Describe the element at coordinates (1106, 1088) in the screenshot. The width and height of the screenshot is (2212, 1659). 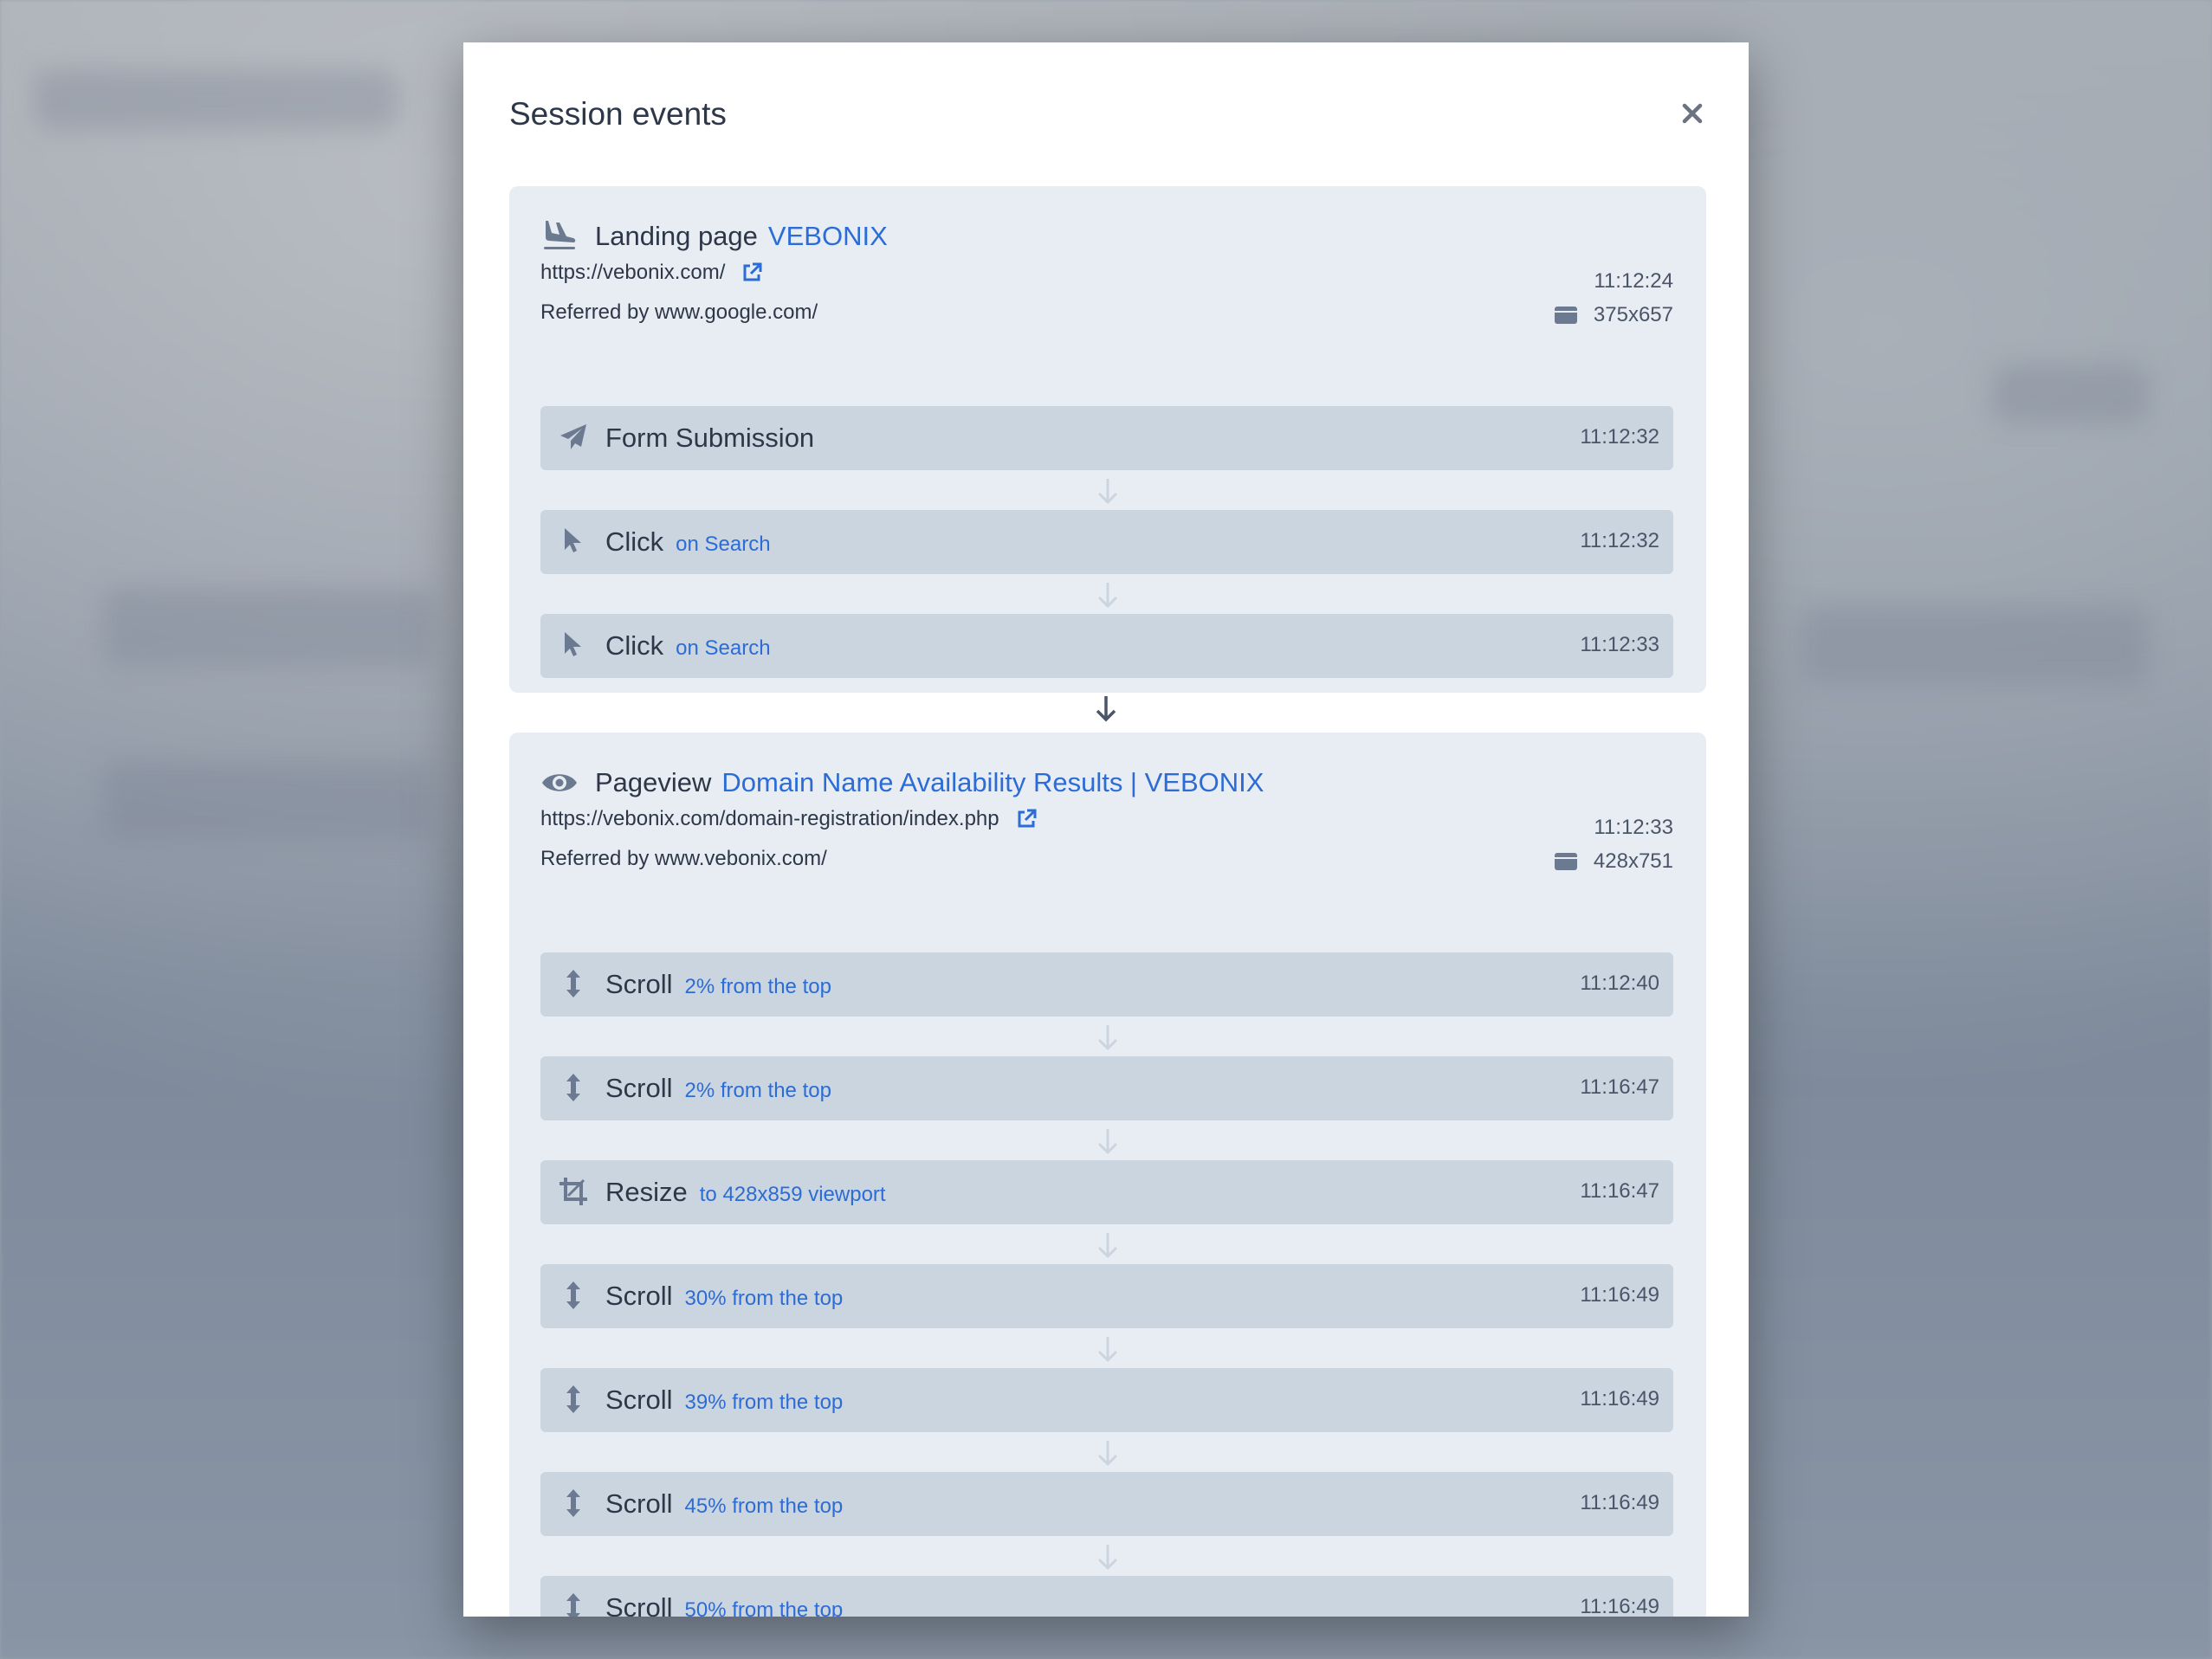
I see `event-row: Scroll 2% from the top 11:16:47` at that location.